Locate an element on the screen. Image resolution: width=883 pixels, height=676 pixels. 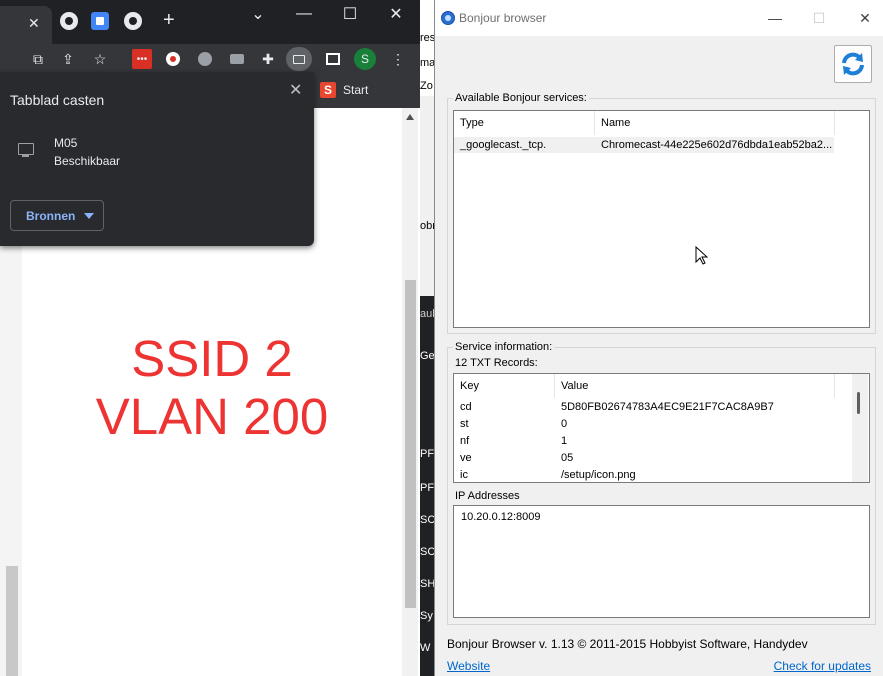
txt-value: 0 is located at coordinates (564, 424).